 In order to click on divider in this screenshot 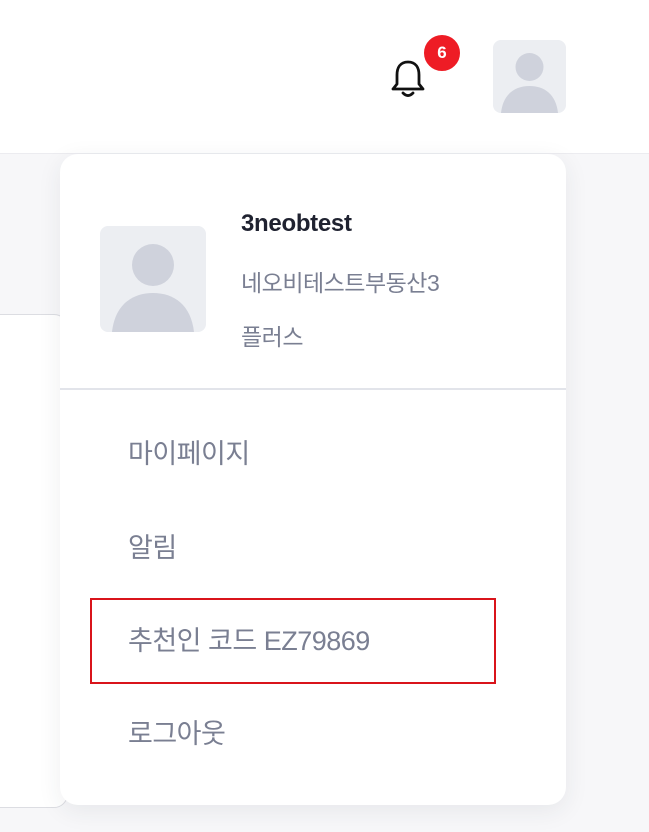, I will do `click(313, 389)`.